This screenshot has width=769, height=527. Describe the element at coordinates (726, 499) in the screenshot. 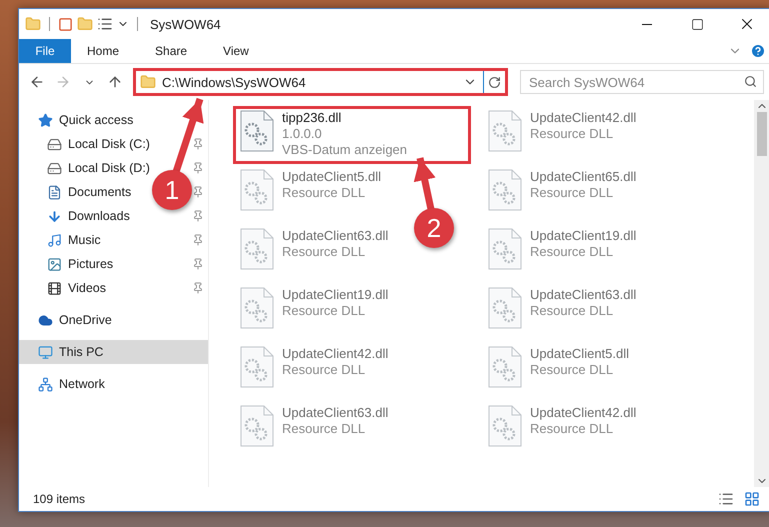

I see `details-view-icon` at that location.